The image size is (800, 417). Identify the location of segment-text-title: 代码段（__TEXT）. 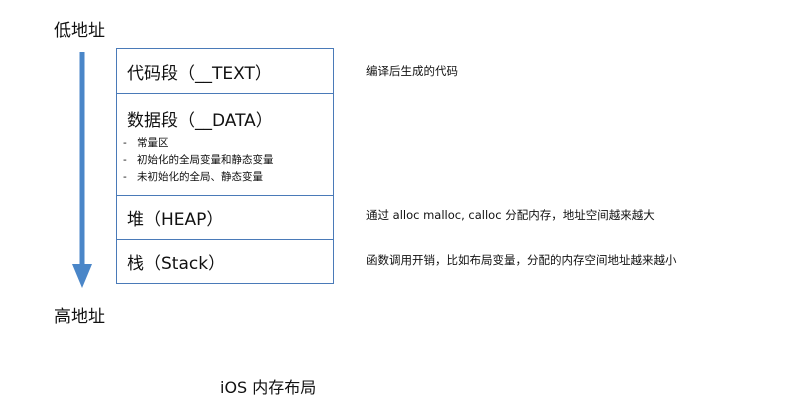
(199, 73).